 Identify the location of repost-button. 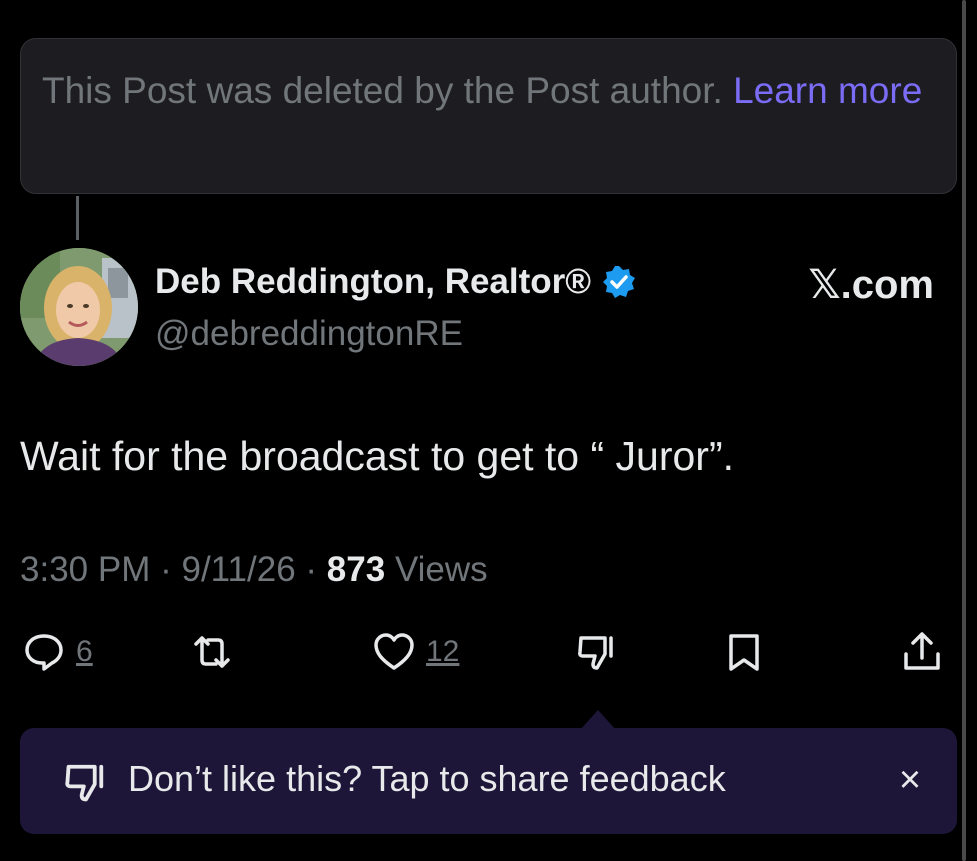
(212, 652).